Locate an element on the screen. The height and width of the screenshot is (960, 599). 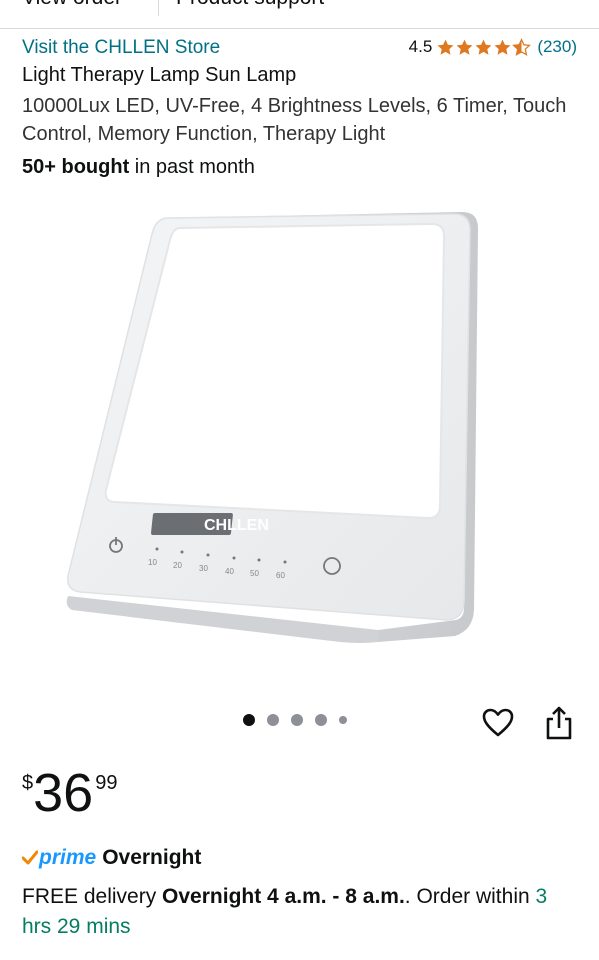
purchase-count-rest: in past month is located at coordinates (192, 167).